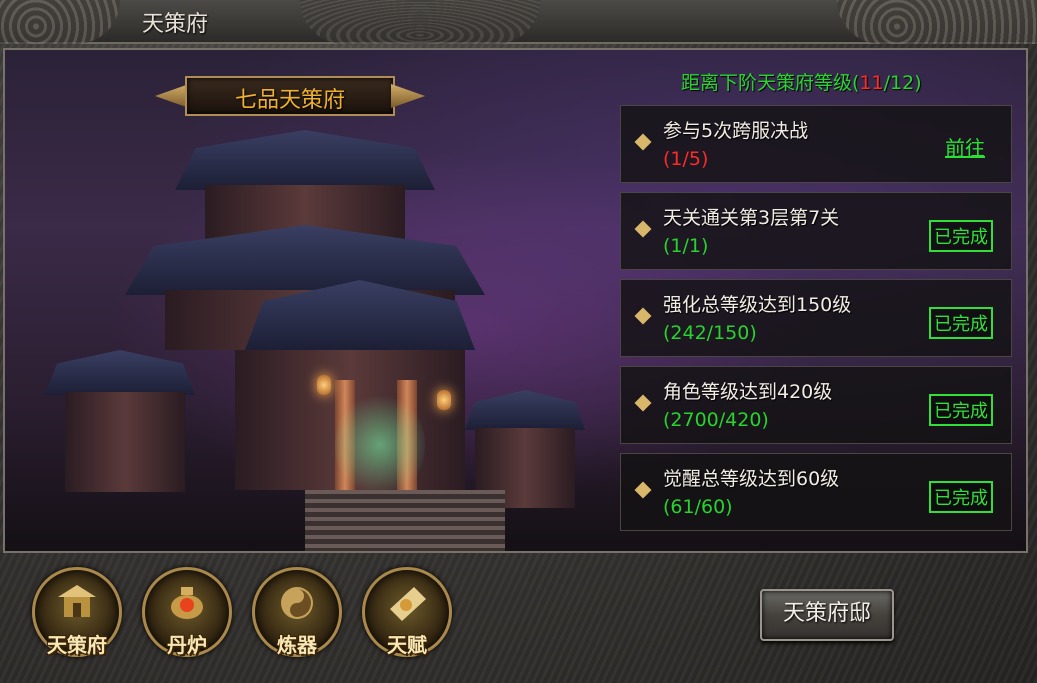 Image resolution: width=1037 pixels, height=683 pixels. What do you see at coordinates (60, 22) in the screenshot?
I see `dragon-ornament-left` at bounding box center [60, 22].